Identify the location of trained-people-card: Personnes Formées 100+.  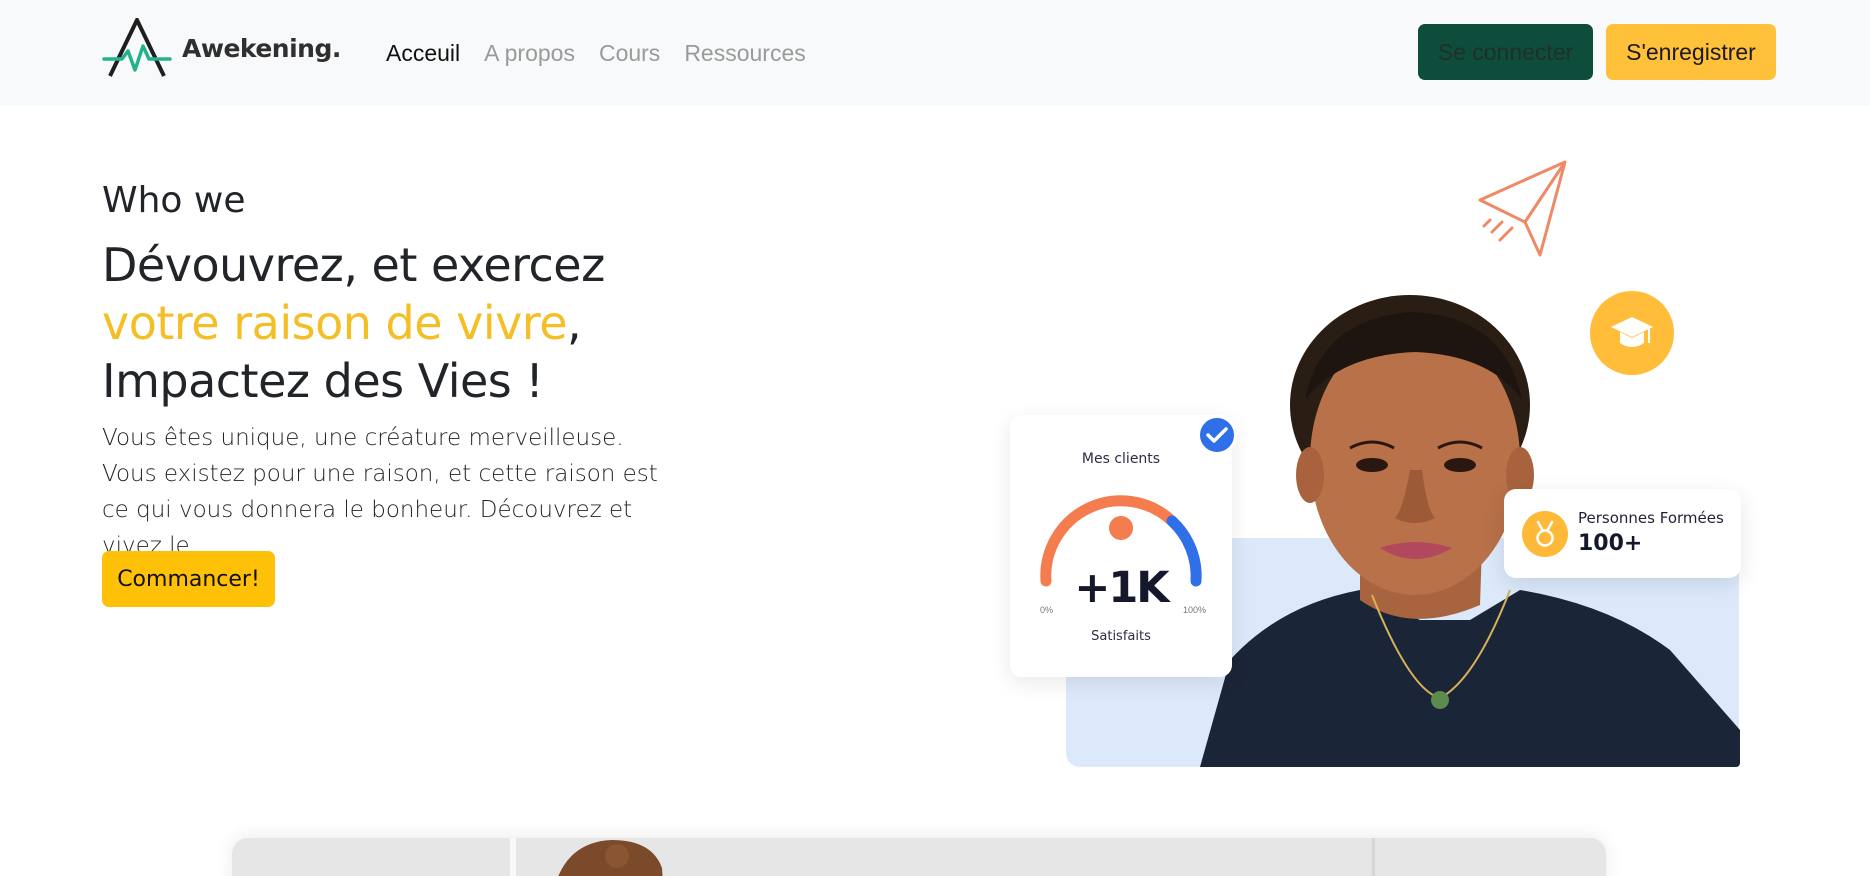
(1622, 533).